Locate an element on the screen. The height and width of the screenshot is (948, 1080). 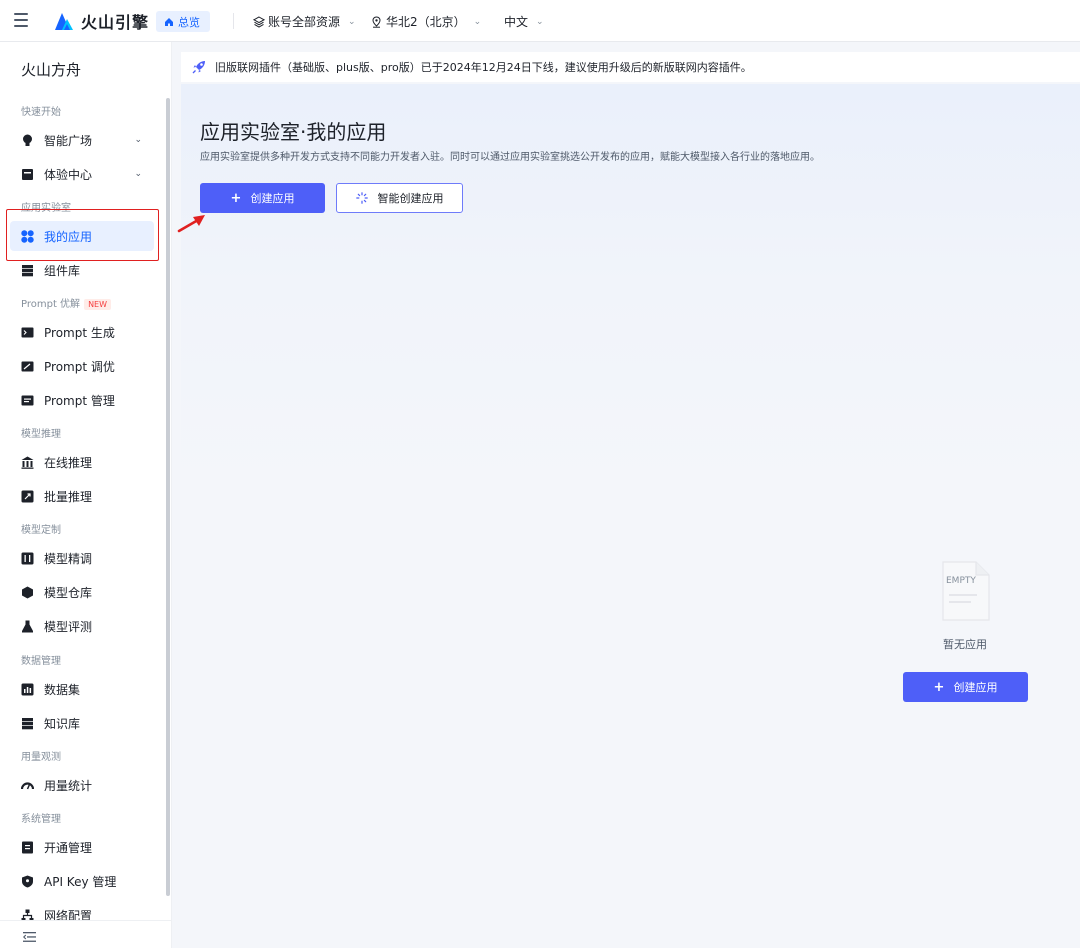
region-label: 华北2（北京） is located at coordinates (426, 22).